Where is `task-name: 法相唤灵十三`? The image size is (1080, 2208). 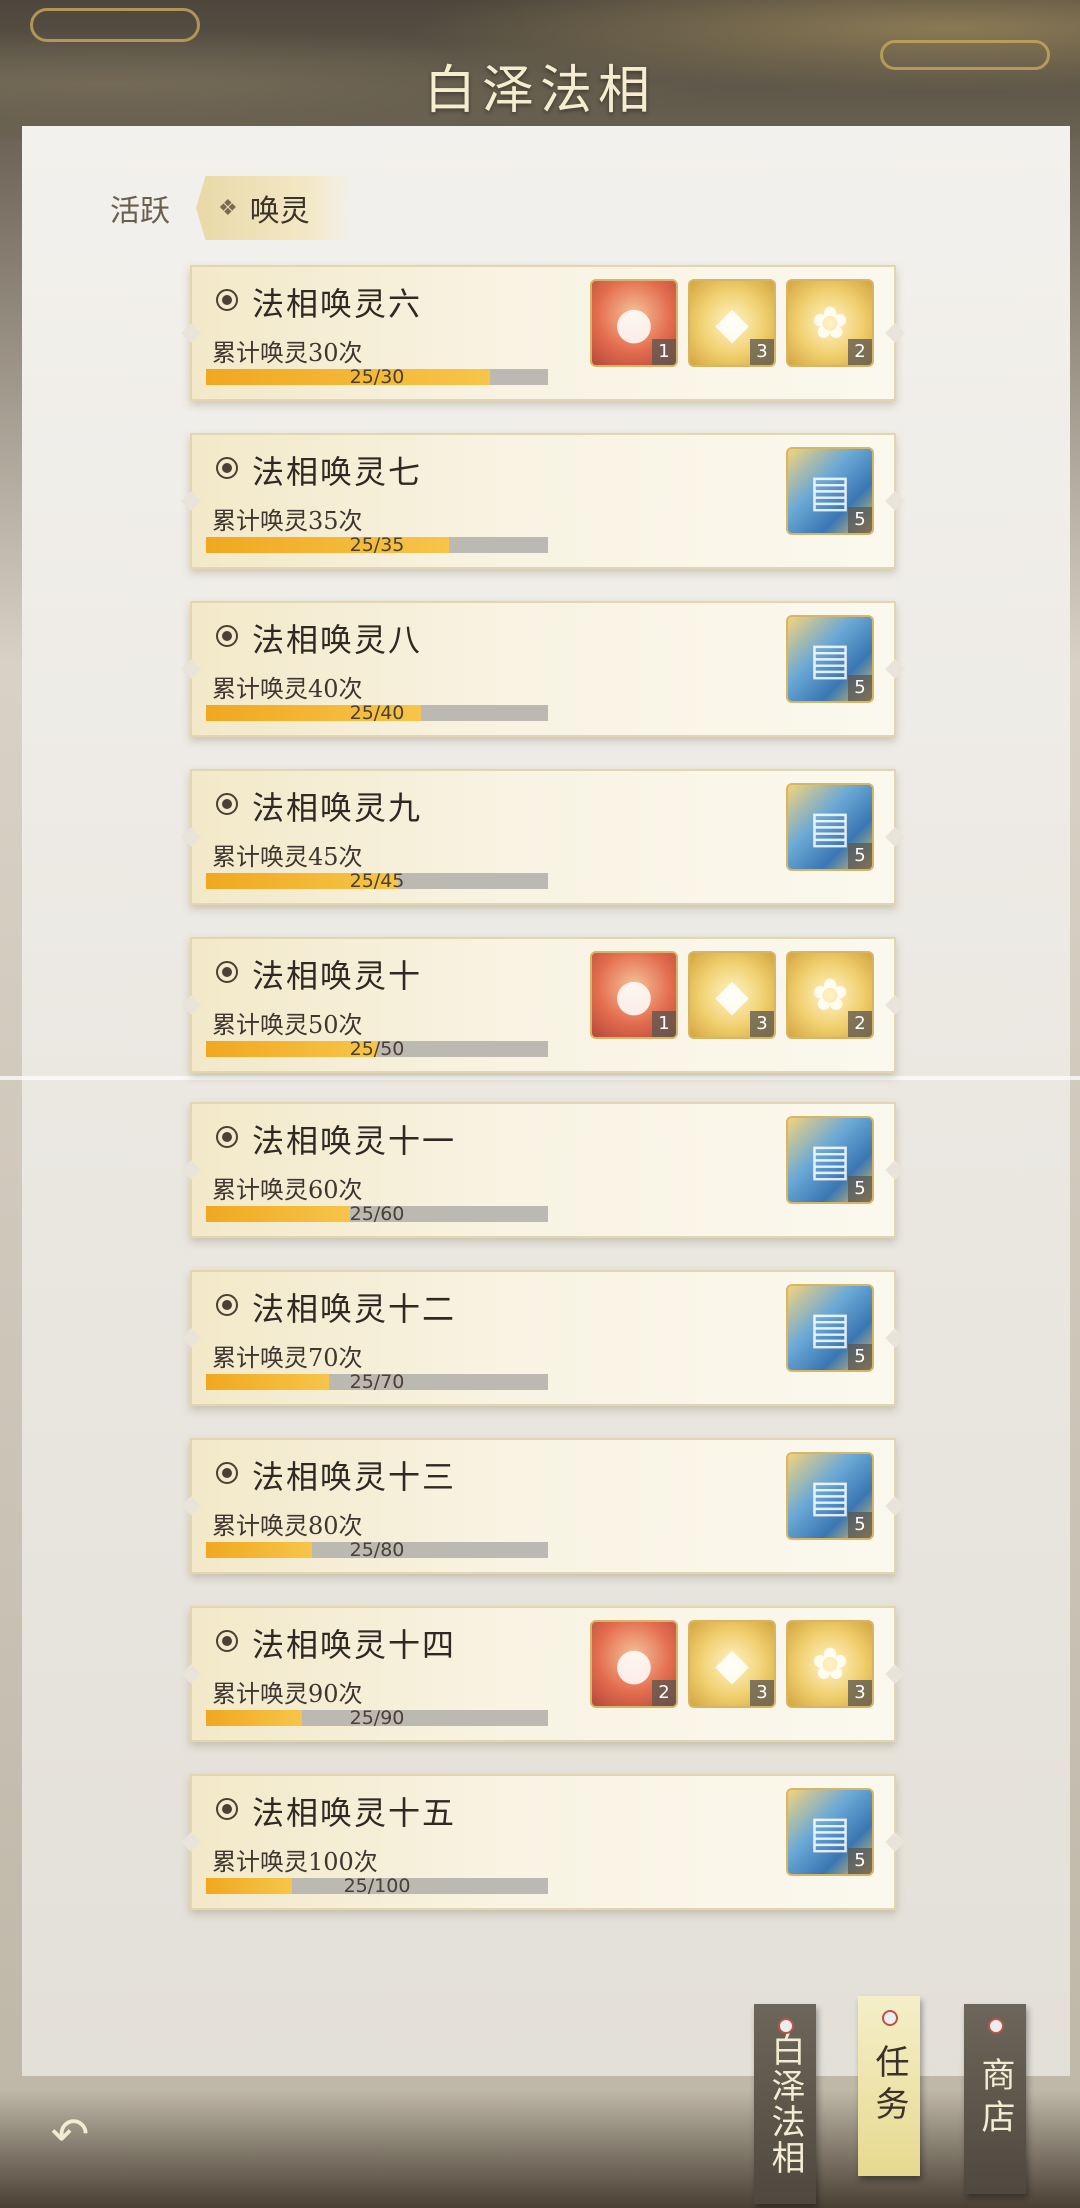 task-name: 法相唤灵十三 is located at coordinates (354, 1477).